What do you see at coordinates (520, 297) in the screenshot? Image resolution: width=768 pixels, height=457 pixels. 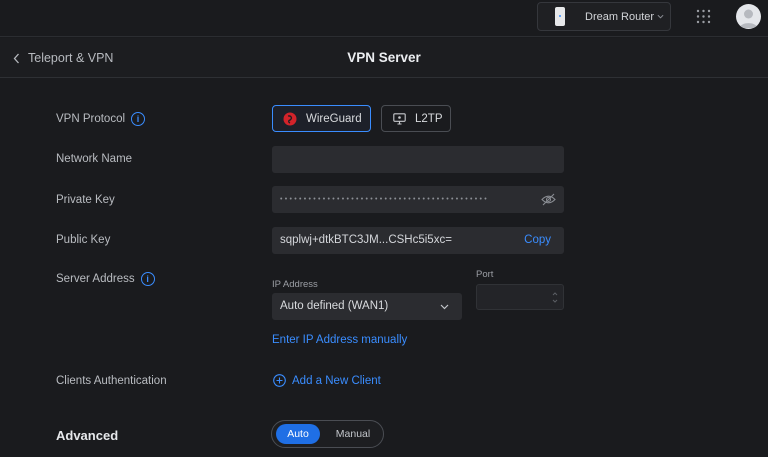 I see `port-input` at bounding box center [520, 297].